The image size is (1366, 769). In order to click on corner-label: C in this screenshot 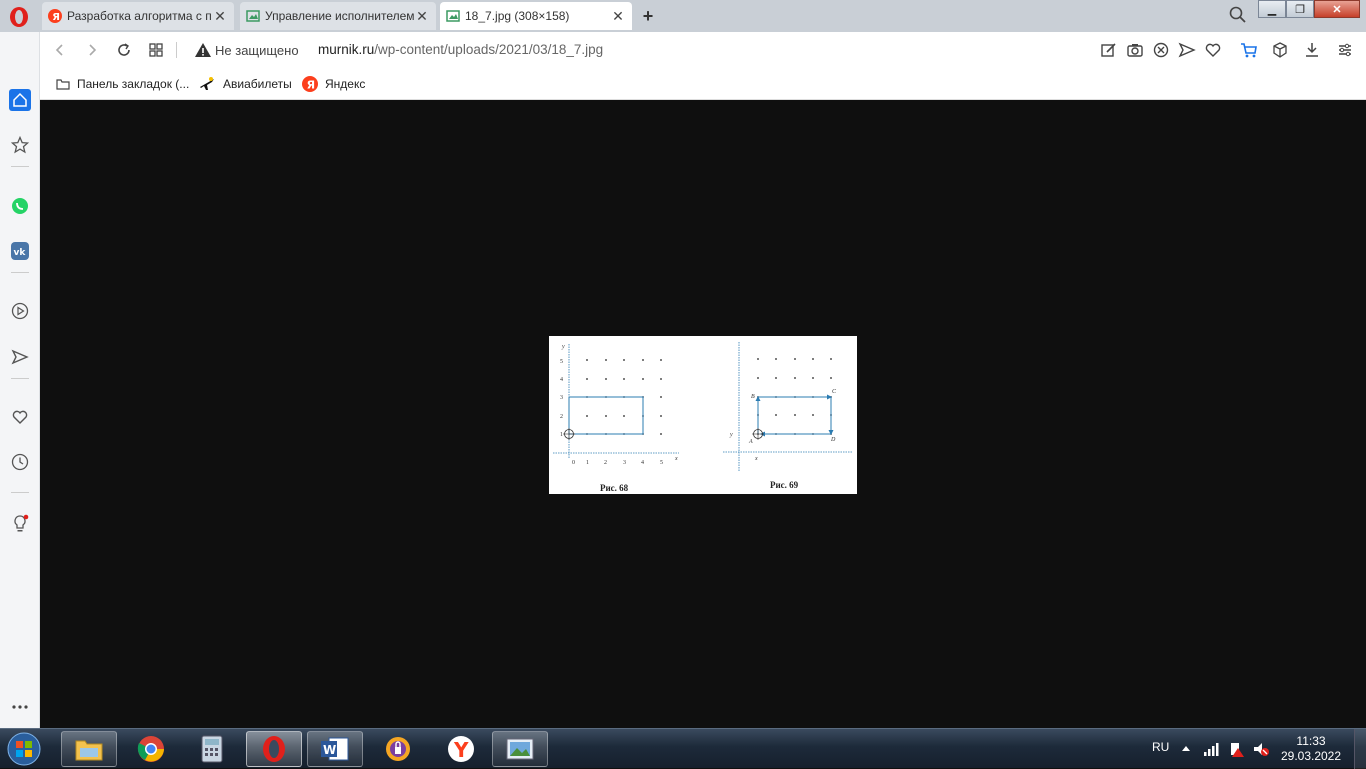, I will do `click(834, 392)`.